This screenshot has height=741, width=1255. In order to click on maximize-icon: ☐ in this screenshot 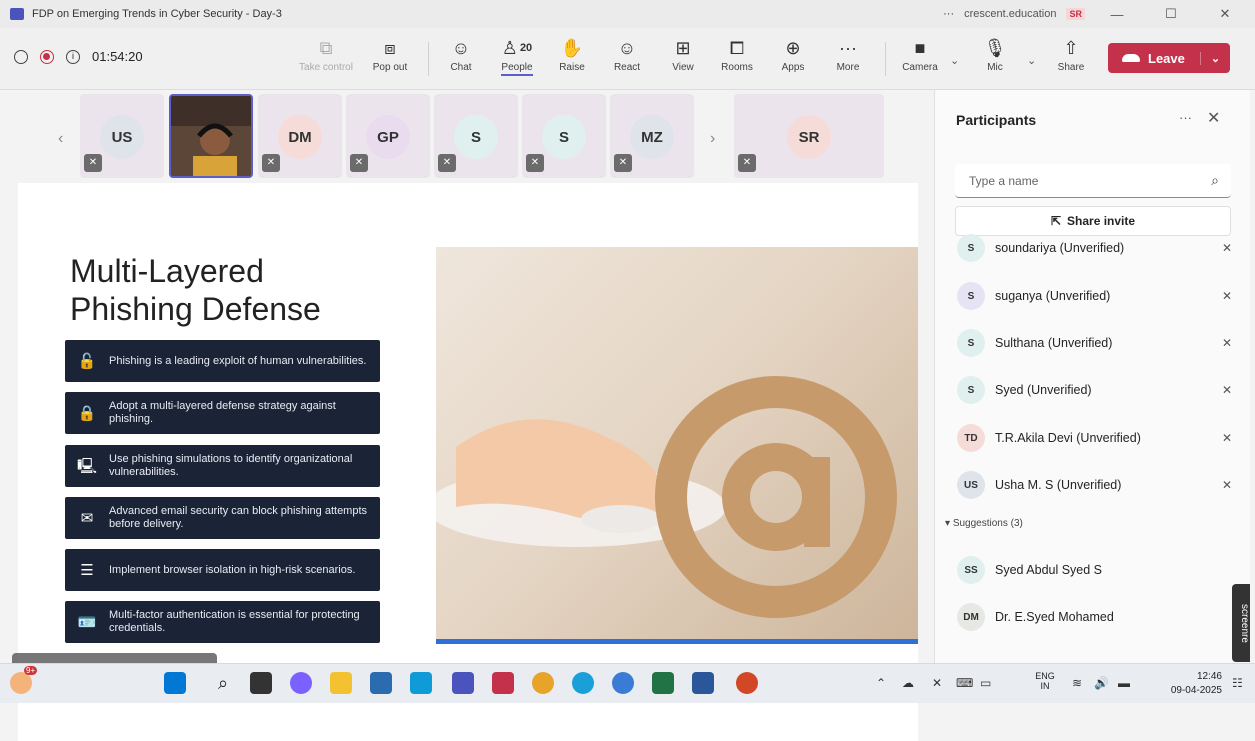, I will do `click(1171, 14)`.